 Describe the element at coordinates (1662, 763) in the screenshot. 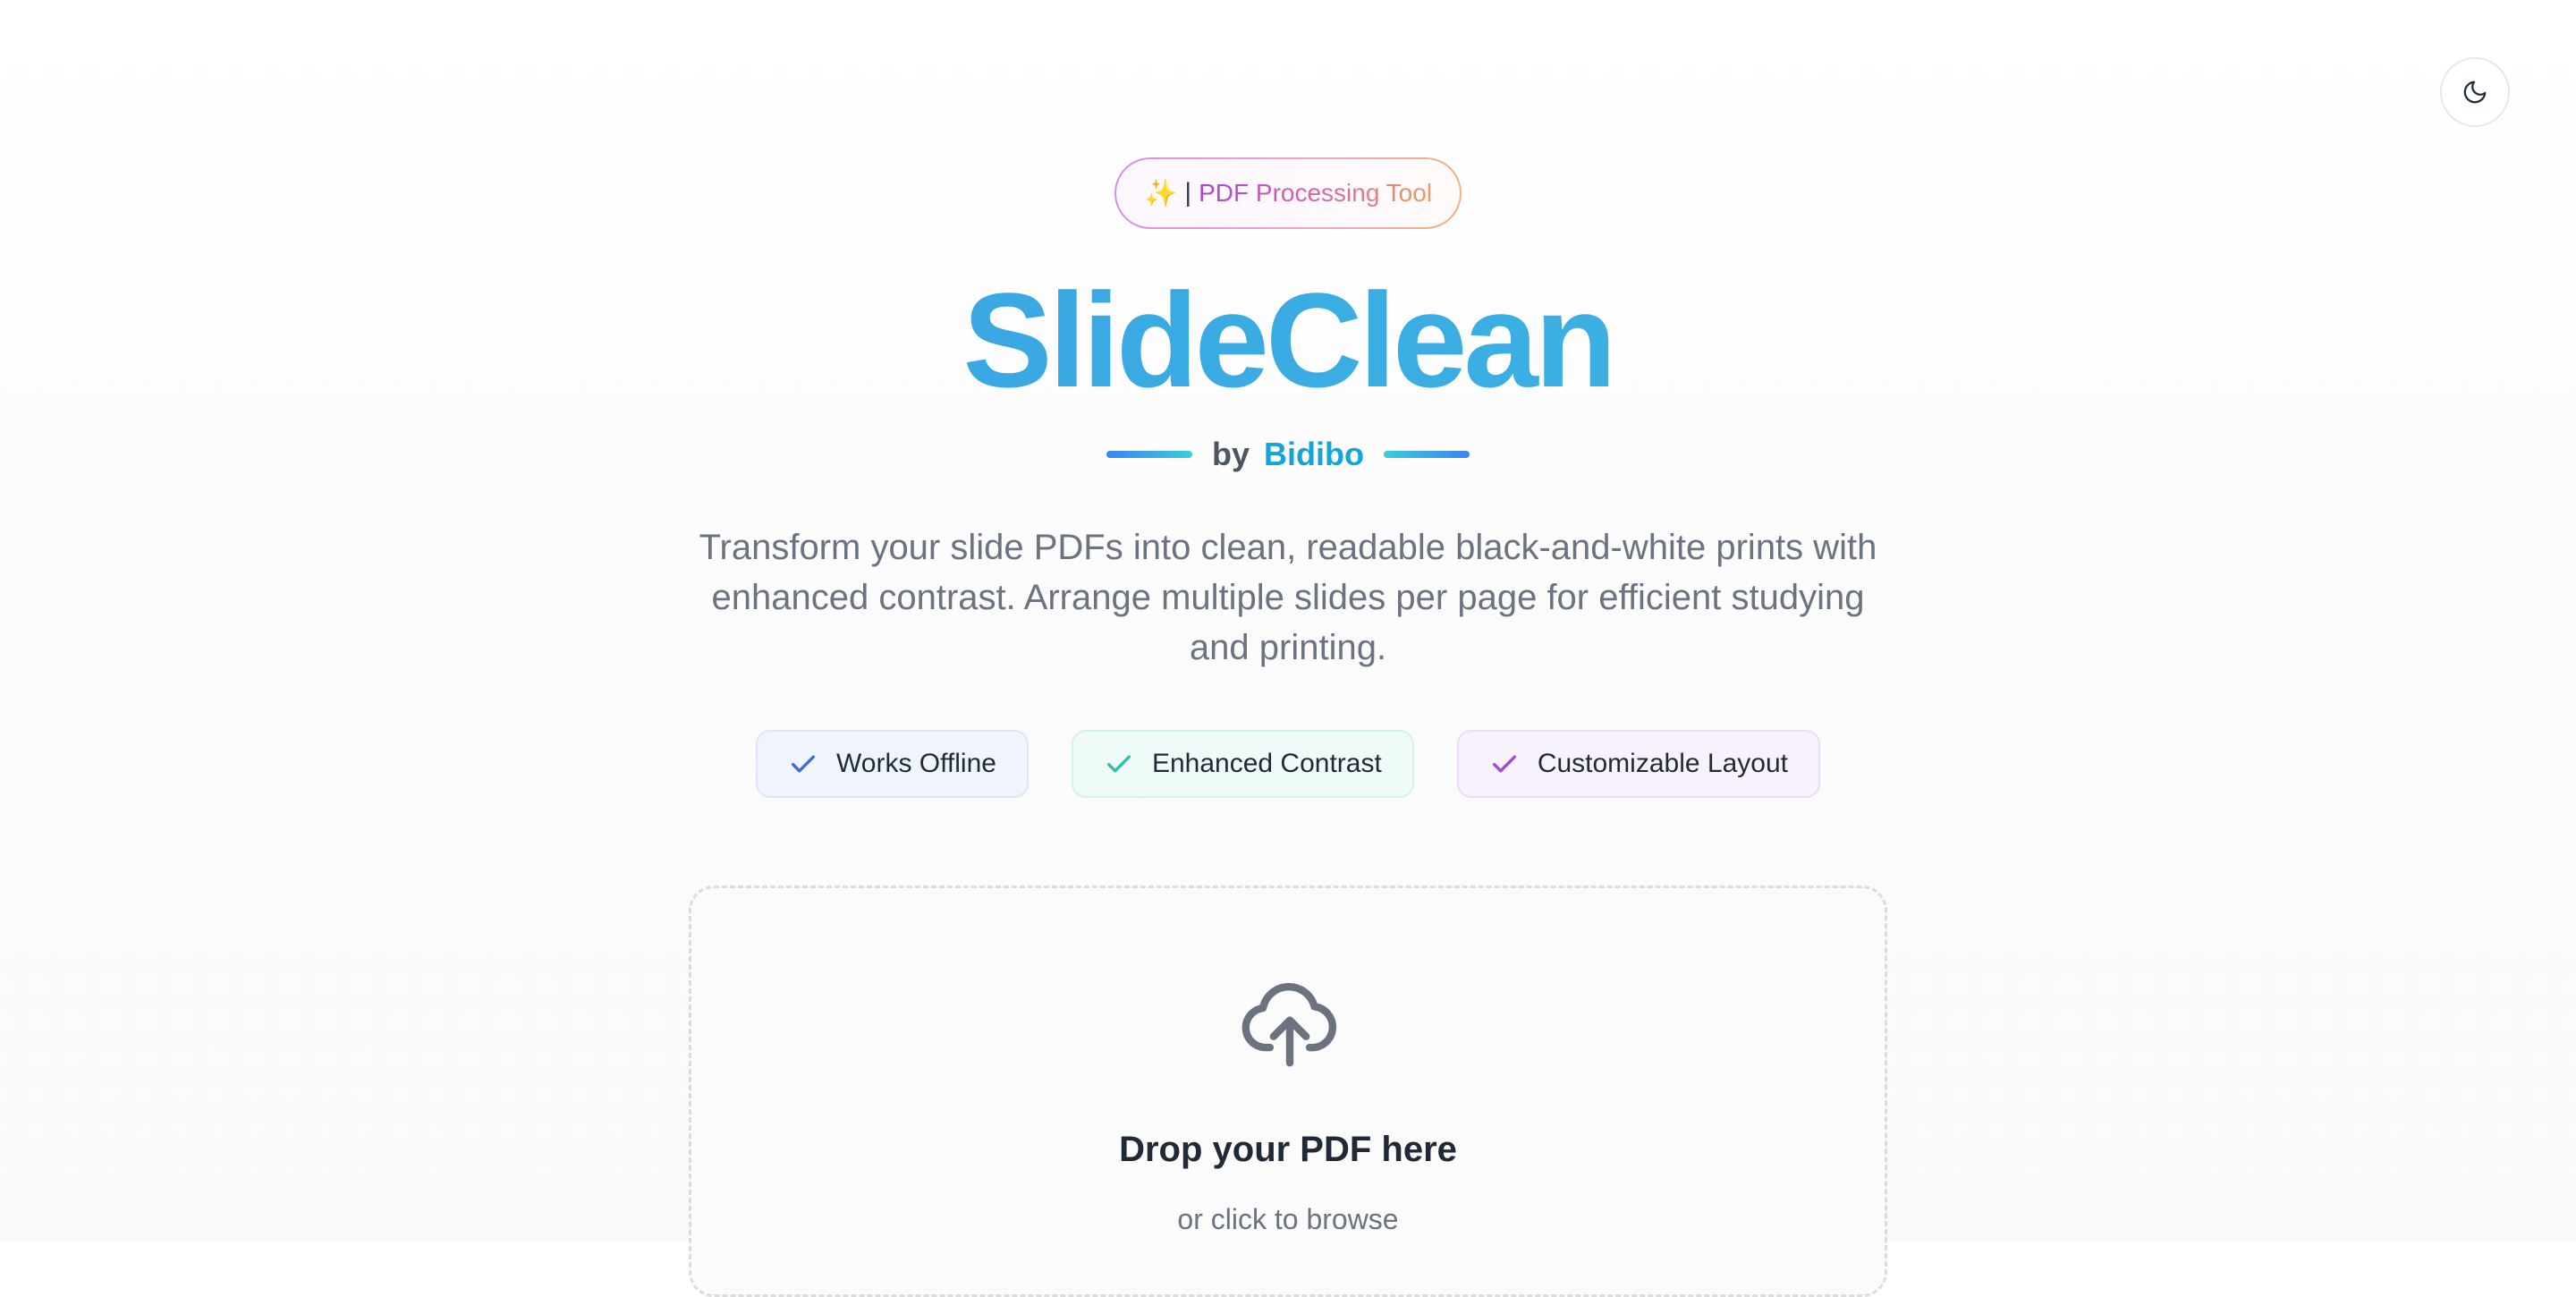

I see `feature-label: Customizable Layout` at that location.